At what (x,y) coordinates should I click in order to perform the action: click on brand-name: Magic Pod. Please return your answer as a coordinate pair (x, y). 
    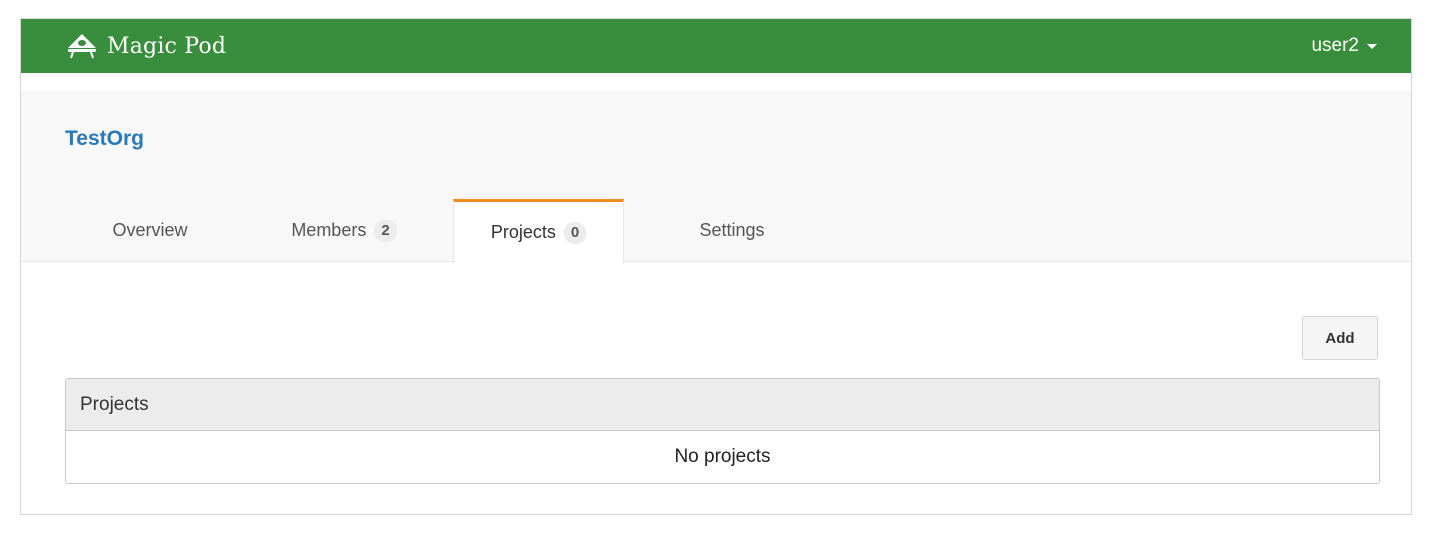
    Looking at the image, I should click on (167, 46).